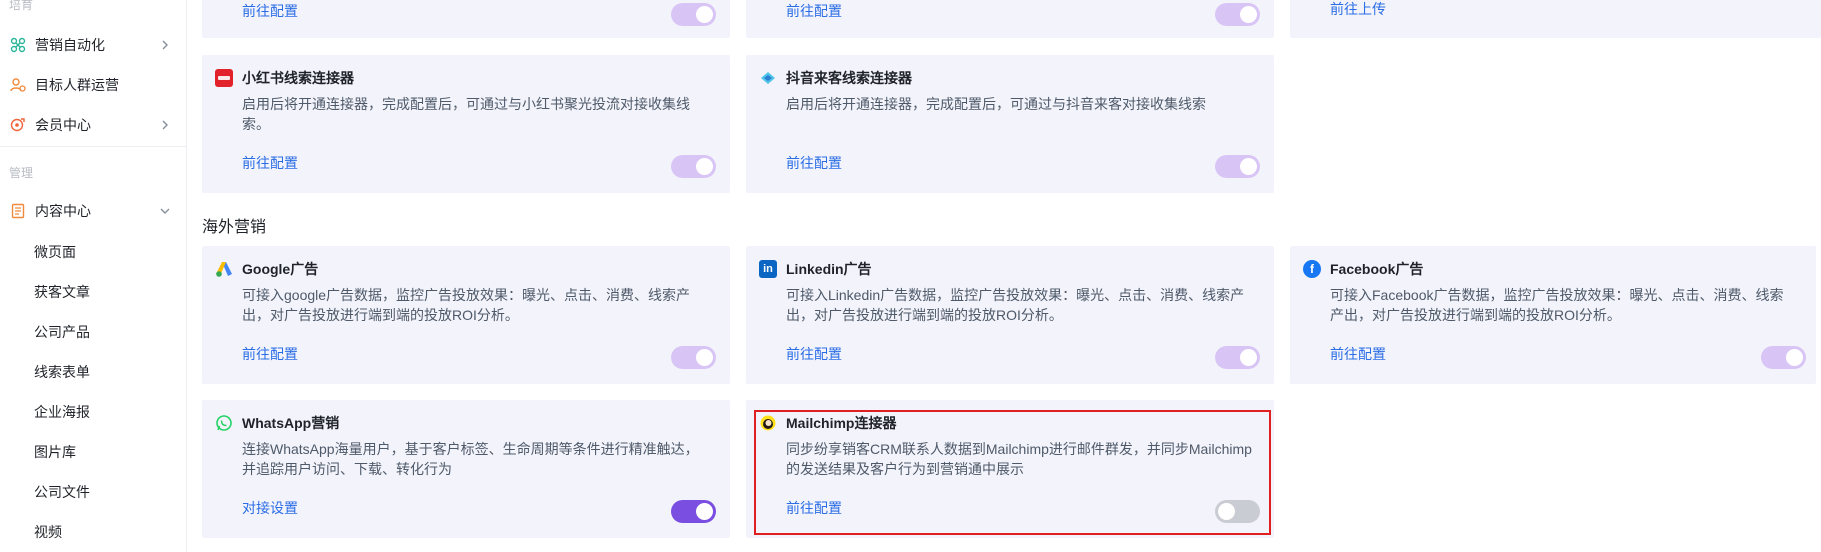 The width and height of the screenshot is (1821, 552). I want to click on sidebar-subitem-lead-forms: 线索表单, so click(62, 372).